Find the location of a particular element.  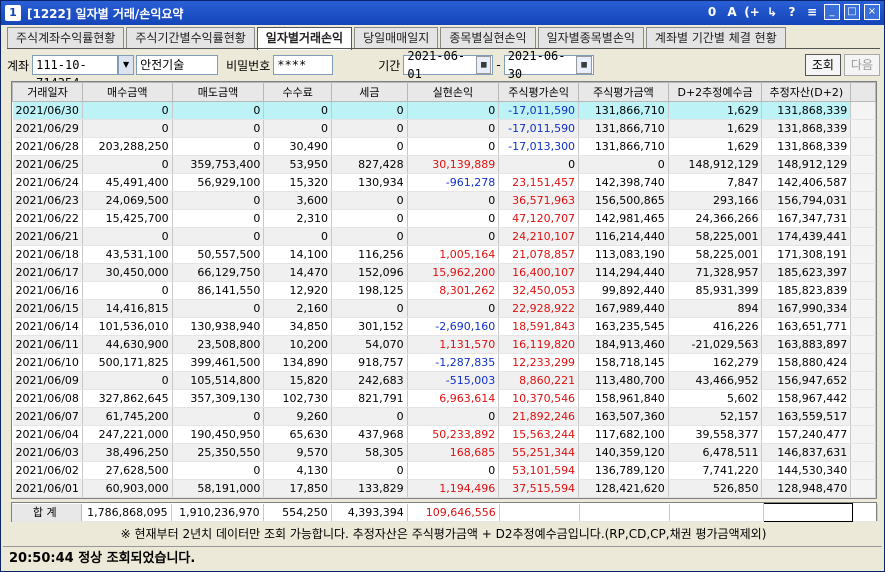

tab-daily-pnl: 일자별거래손익 is located at coordinates (304, 38).